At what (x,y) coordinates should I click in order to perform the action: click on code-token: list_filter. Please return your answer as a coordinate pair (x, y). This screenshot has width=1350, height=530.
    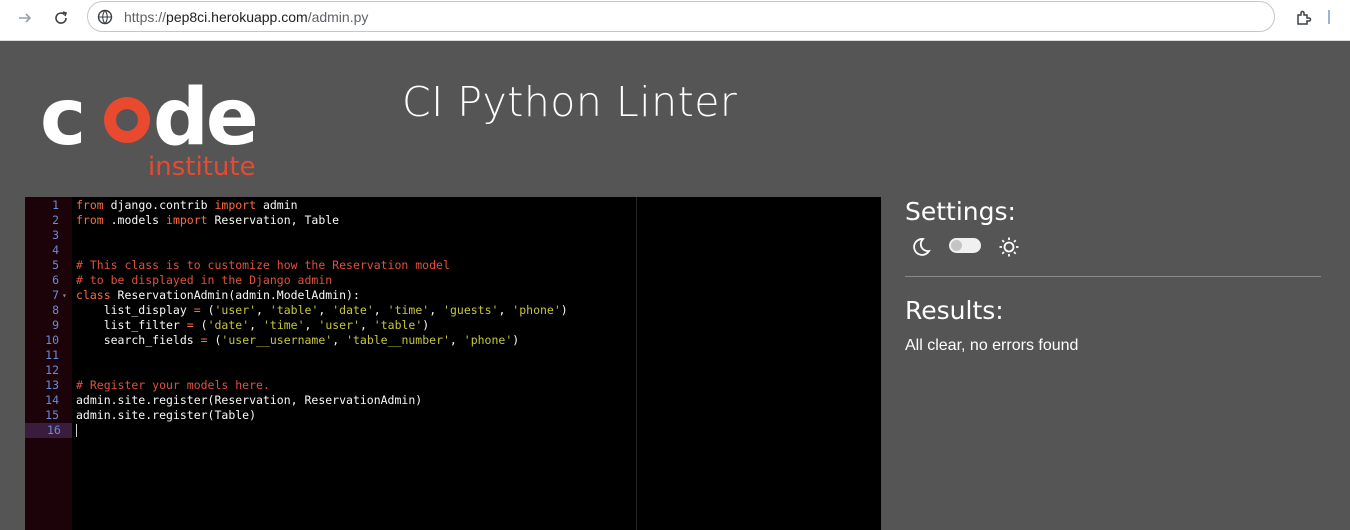
    Looking at the image, I should click on (131, 325).